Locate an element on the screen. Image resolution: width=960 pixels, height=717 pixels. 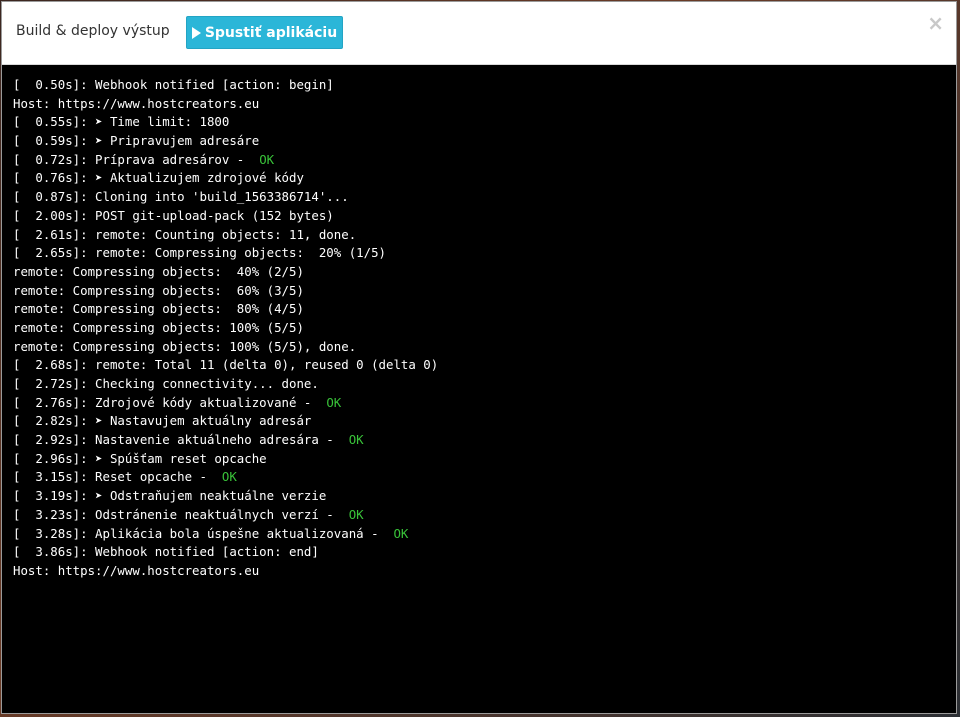
console-line: [ 2.96s]: ➤ Spúšťam reset opcache is located at coordinates (484, 459).